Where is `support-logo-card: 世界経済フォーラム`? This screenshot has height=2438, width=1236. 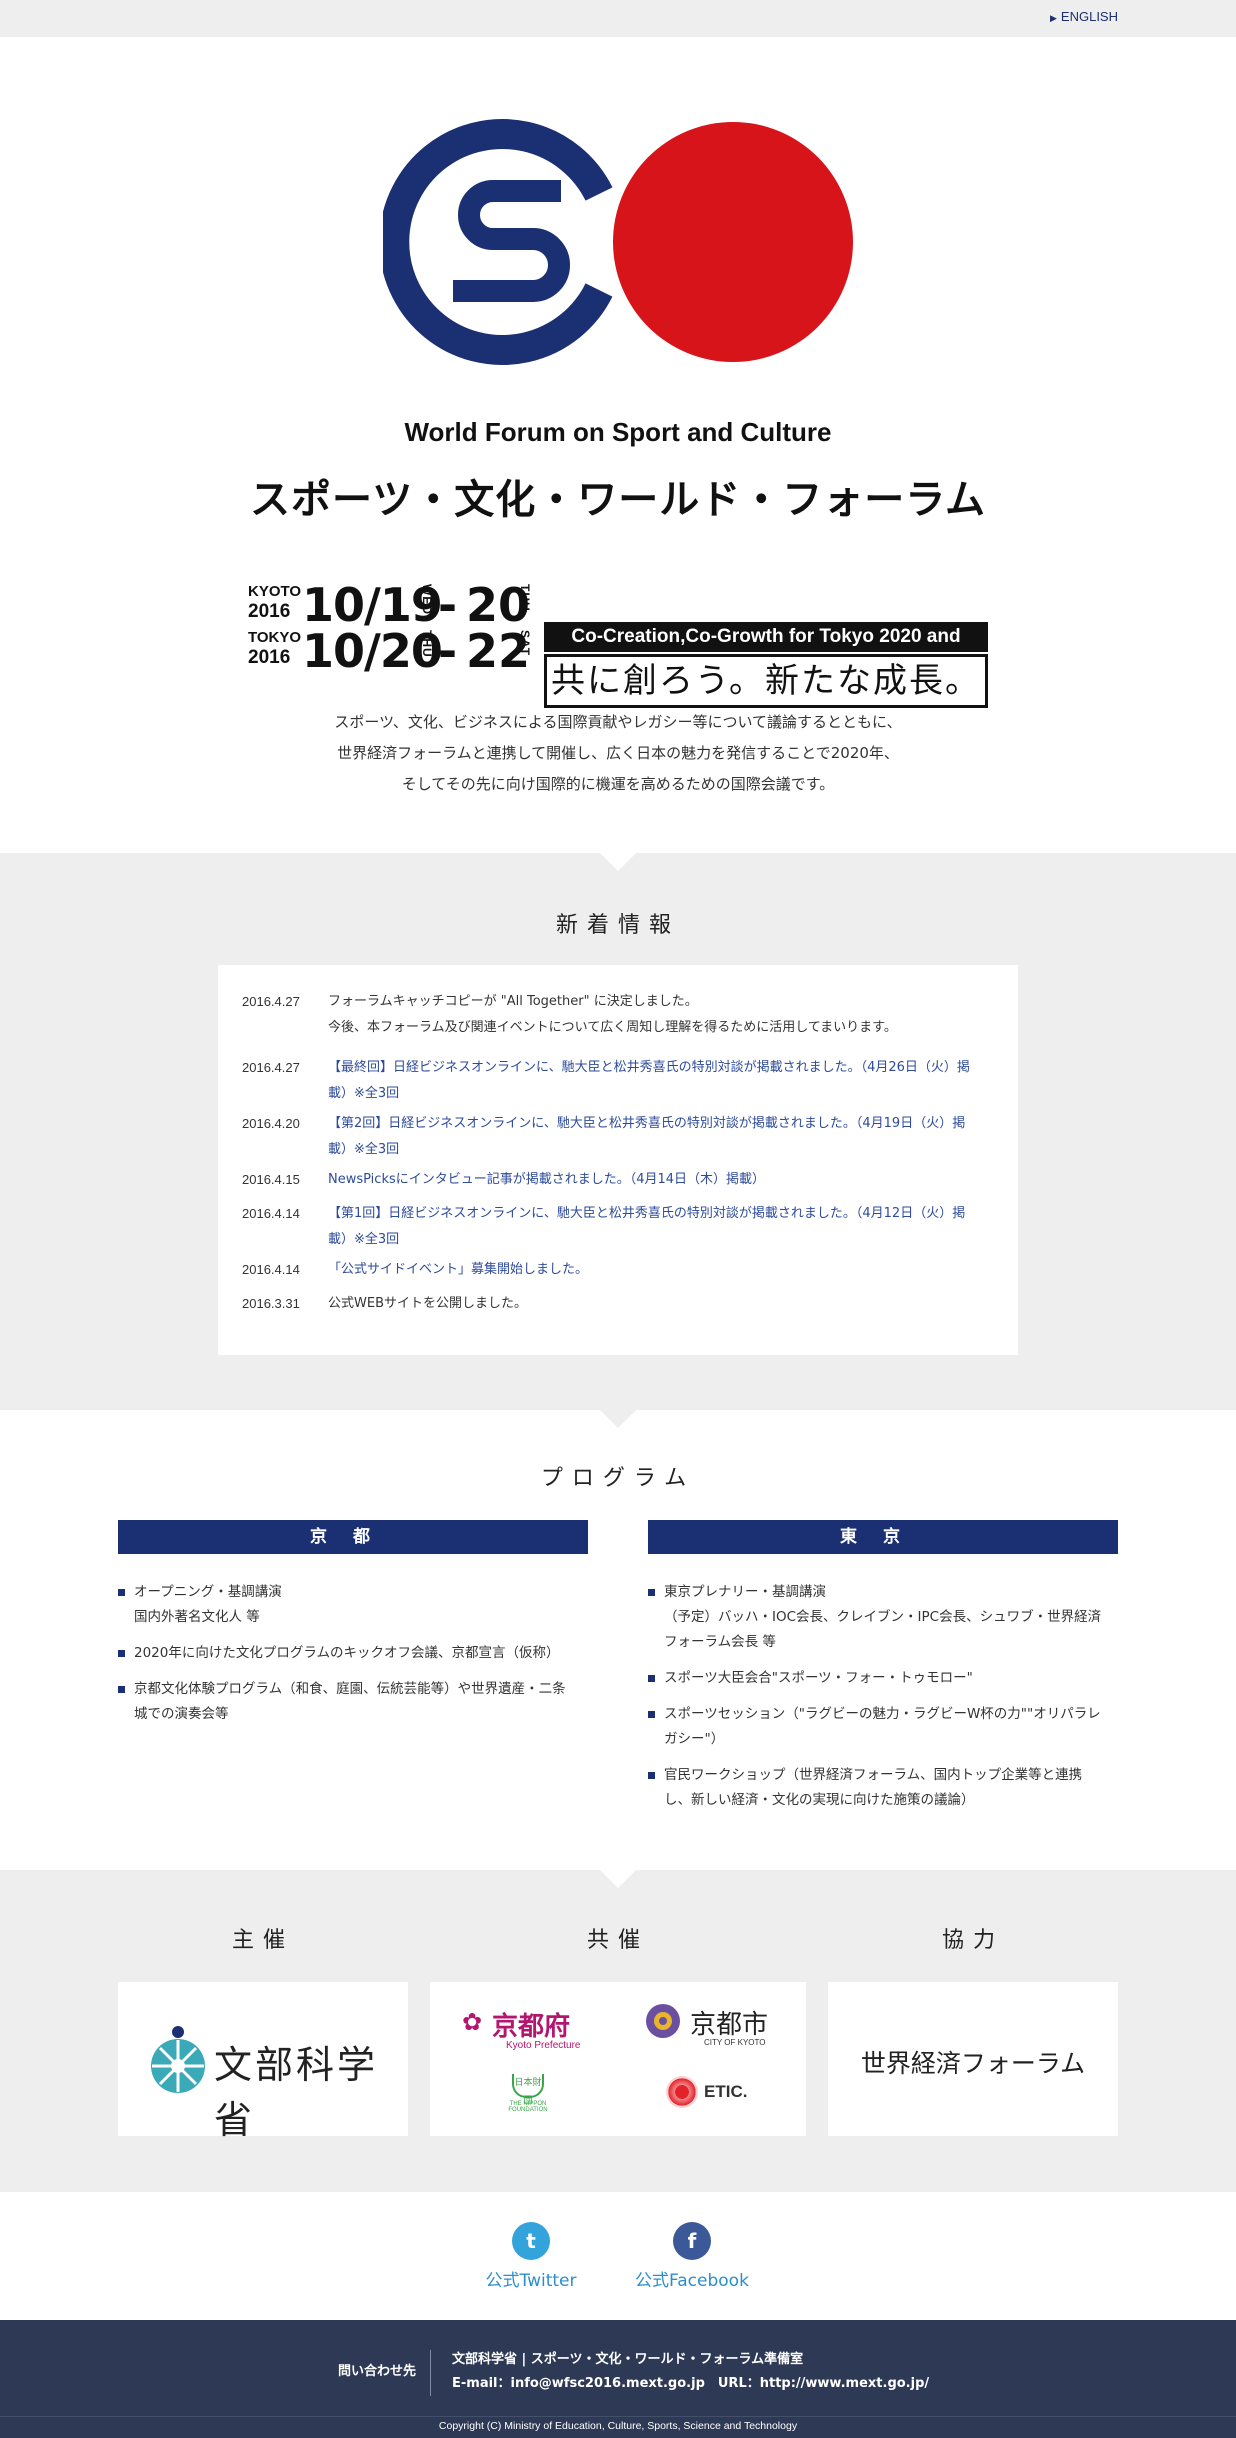 support-logo-card: 世界経済フォーラム is located at coordinates (973, 2059).